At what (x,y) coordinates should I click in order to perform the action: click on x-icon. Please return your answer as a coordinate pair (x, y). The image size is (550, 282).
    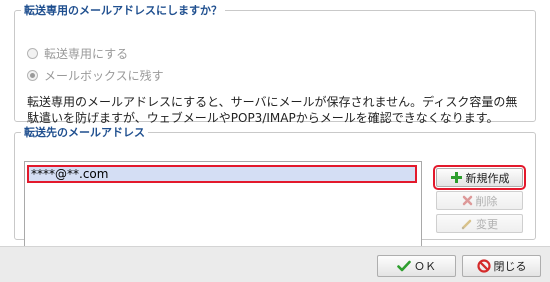
    Looking at the image, I should click on (467, 200).